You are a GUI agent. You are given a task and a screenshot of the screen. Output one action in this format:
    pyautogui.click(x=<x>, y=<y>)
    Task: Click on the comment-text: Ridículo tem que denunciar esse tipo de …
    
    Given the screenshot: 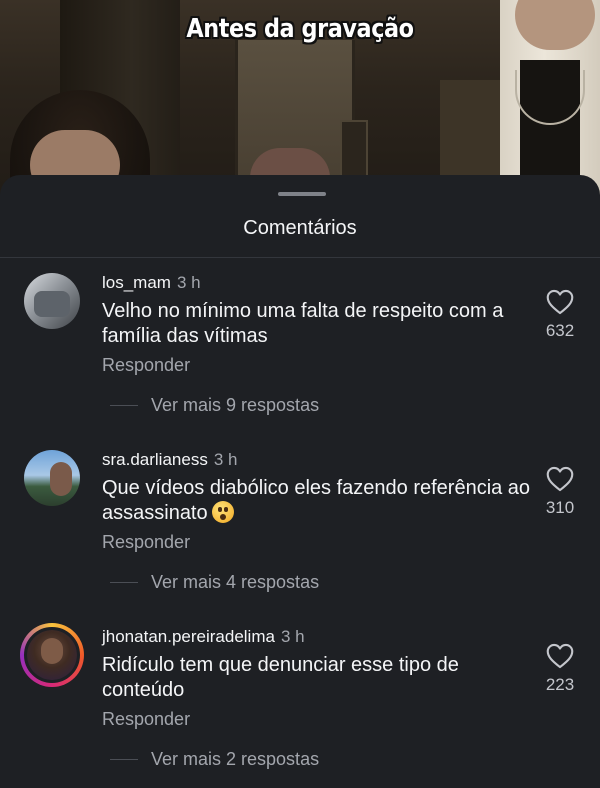 What is the action you would take?
    pyautogui.click(x=280, y=677)
    